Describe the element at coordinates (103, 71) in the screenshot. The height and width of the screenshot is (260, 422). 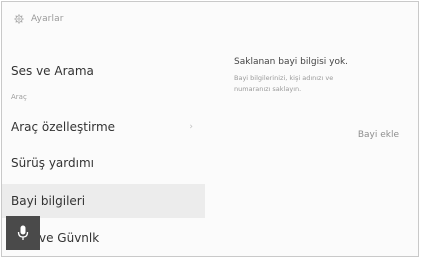
I see `sidebar-item-sound-and-call: Ses ve Arama` at that location.